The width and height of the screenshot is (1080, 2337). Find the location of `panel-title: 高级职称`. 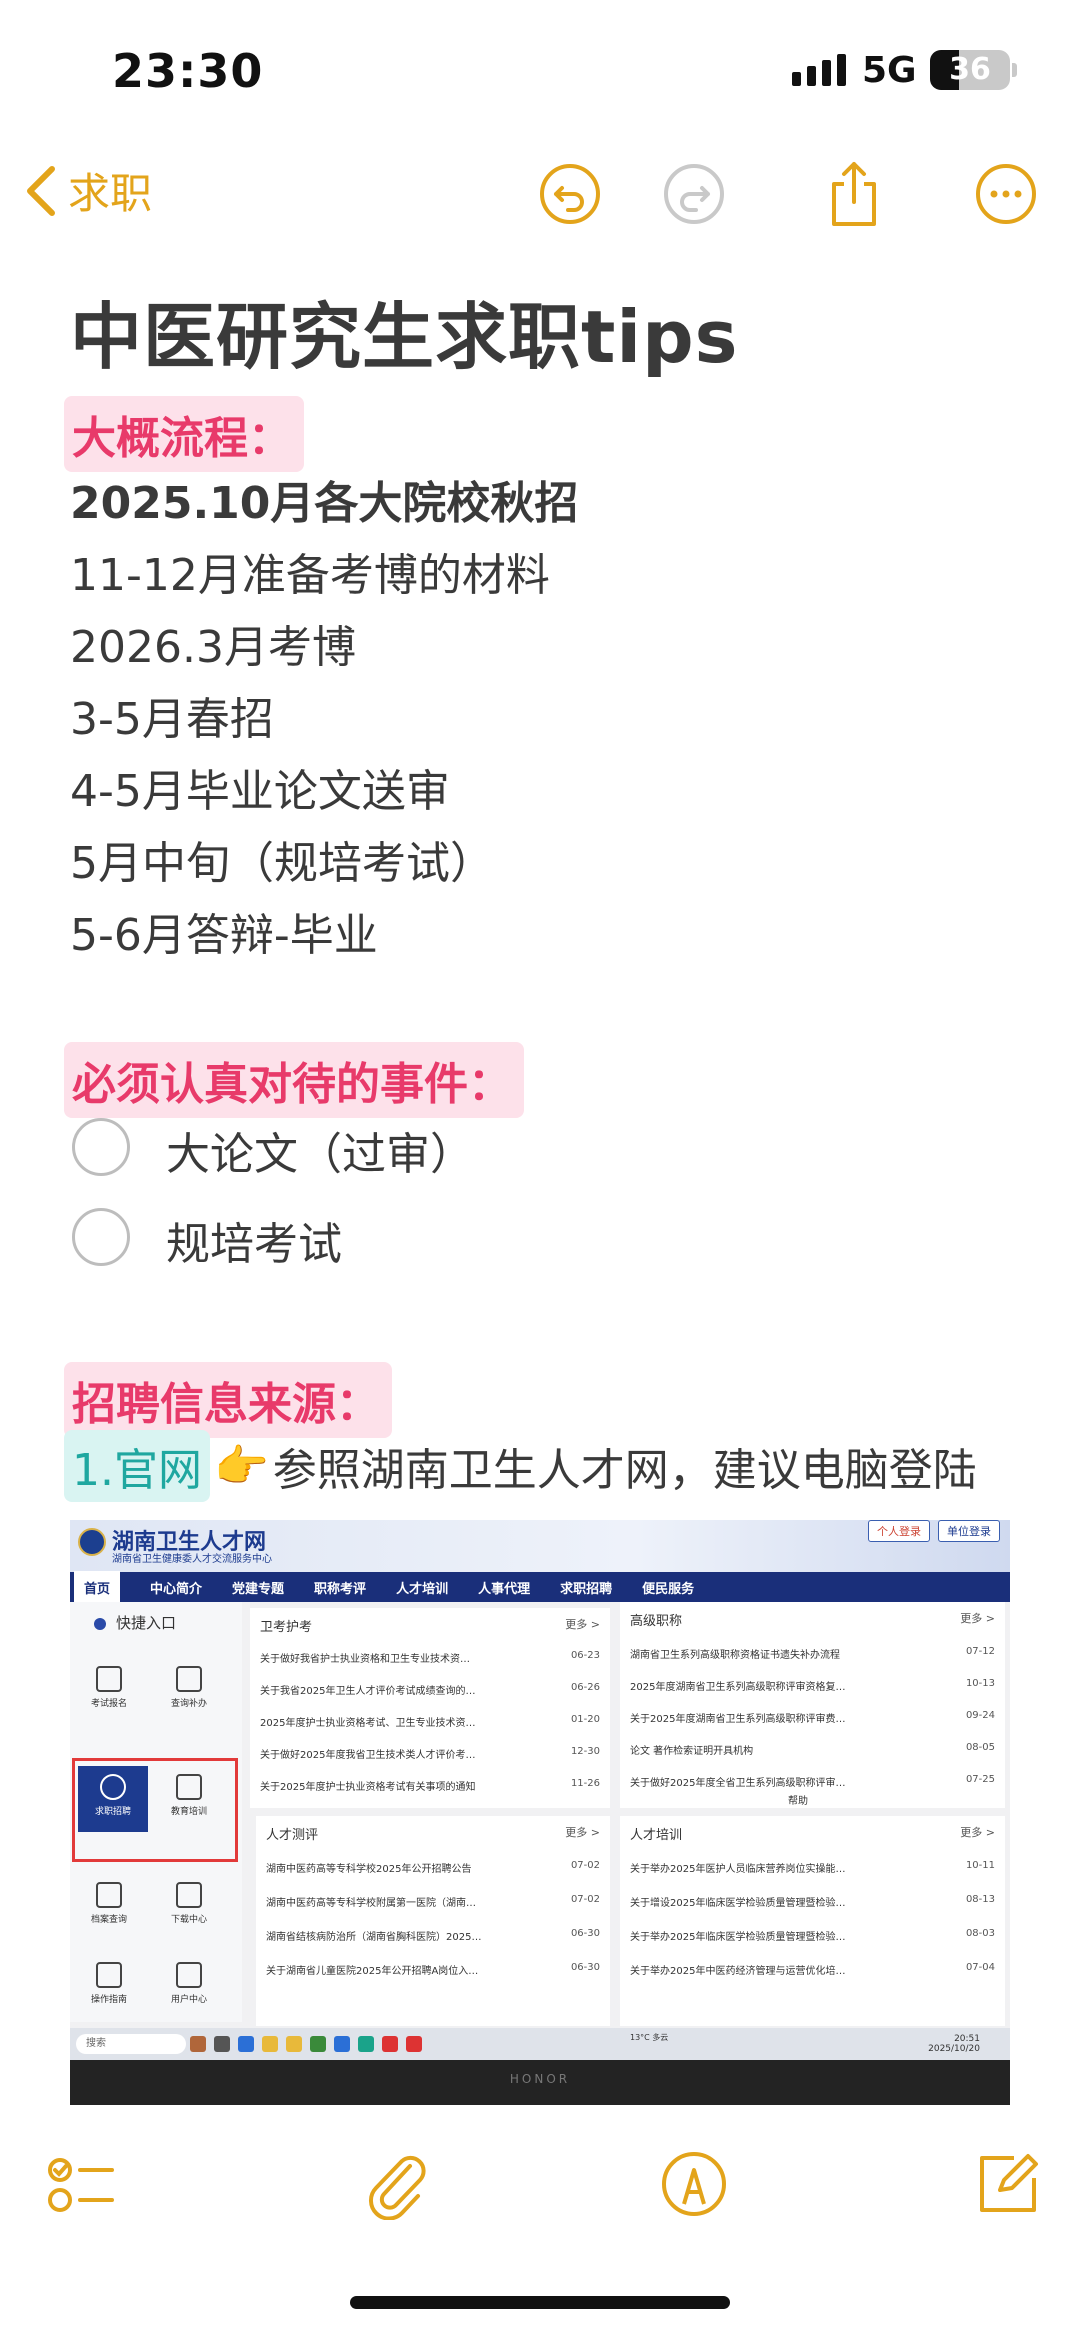

panel-title: 高级职称 is located at coordinates (656, 1621).